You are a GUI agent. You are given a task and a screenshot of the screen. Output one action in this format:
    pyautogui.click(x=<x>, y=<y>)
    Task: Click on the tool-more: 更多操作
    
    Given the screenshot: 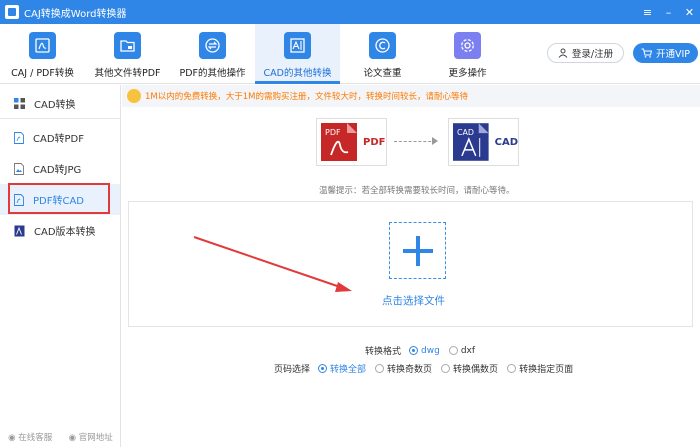 What is the action you would take?
    pyautogui.click(x=467, y=54)
    